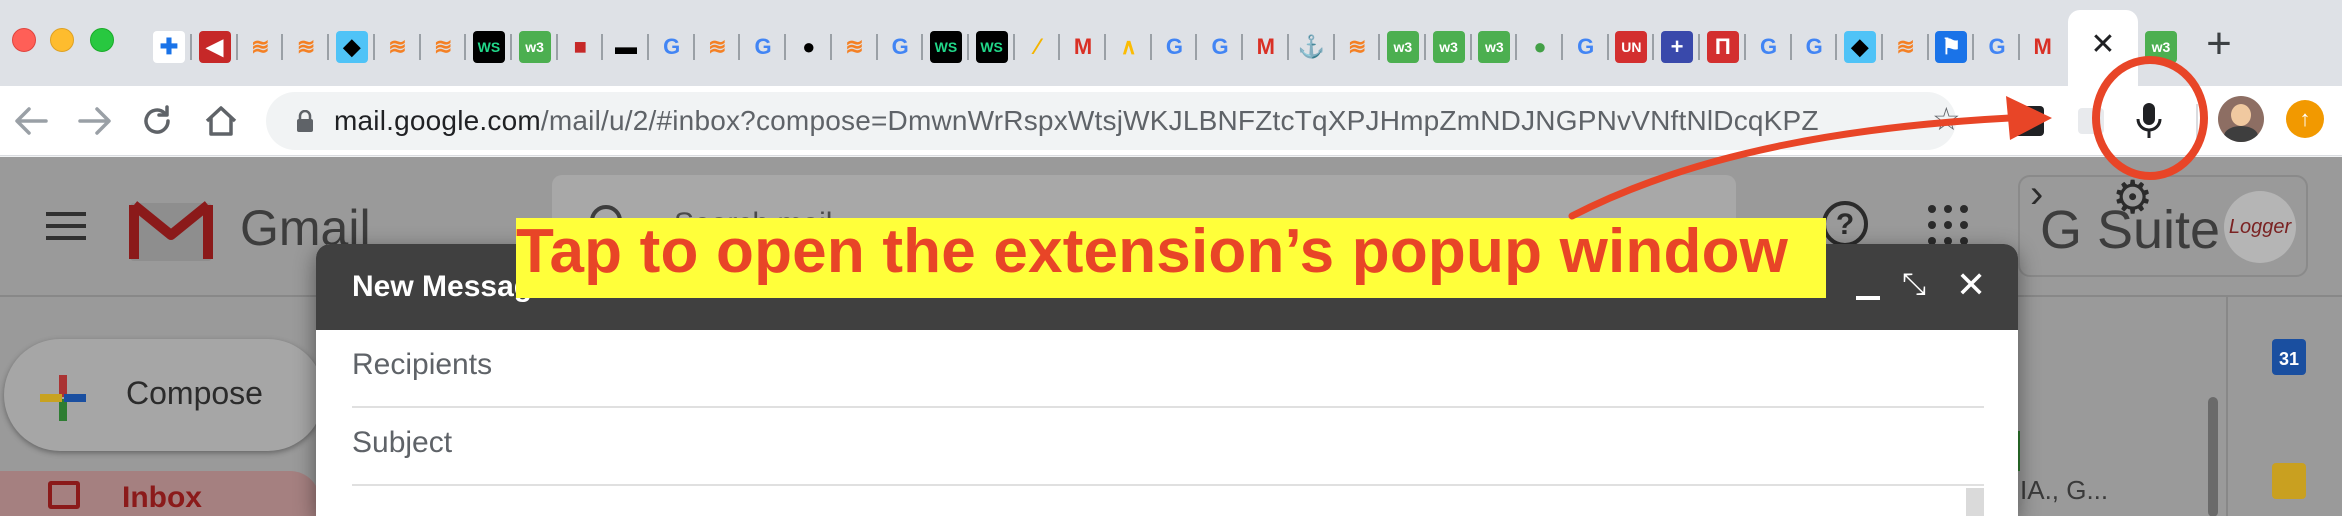 The height and width of the screenshot is (516, 2342). I want to click on leaf-icon-glyph: ●, so click(1540, 46).